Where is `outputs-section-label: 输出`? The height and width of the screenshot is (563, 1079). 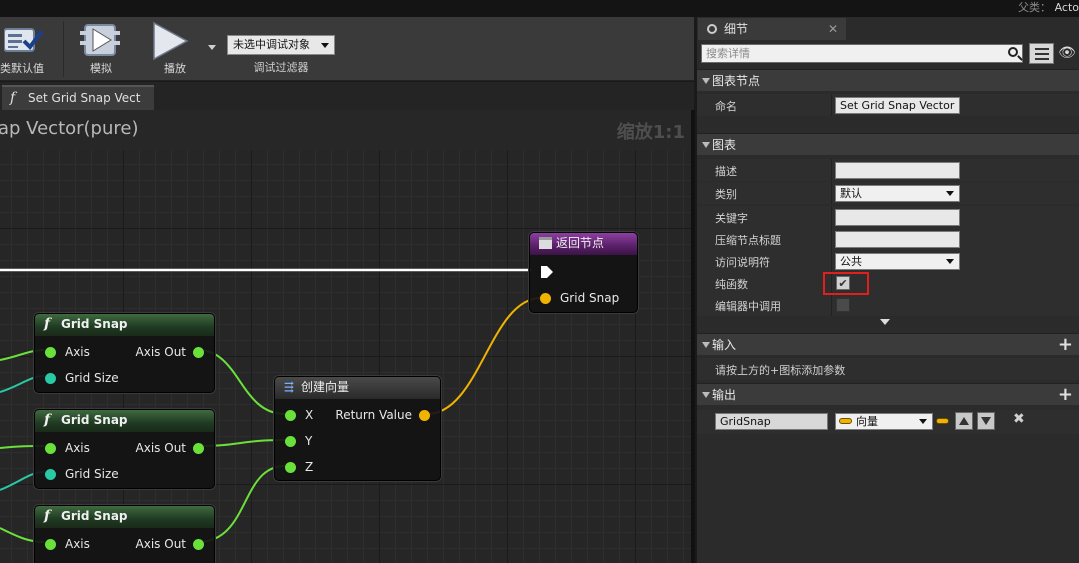
outputs-section-label: 输出 is located at coordinates (724, 395).